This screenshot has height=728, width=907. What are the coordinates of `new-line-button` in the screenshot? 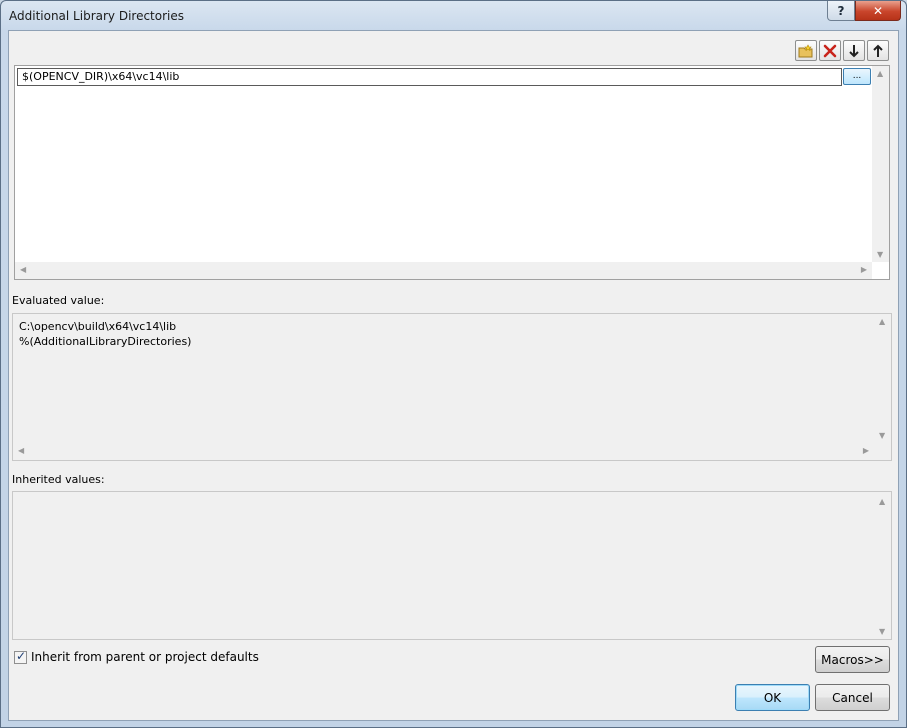 It's located at (806, 50).